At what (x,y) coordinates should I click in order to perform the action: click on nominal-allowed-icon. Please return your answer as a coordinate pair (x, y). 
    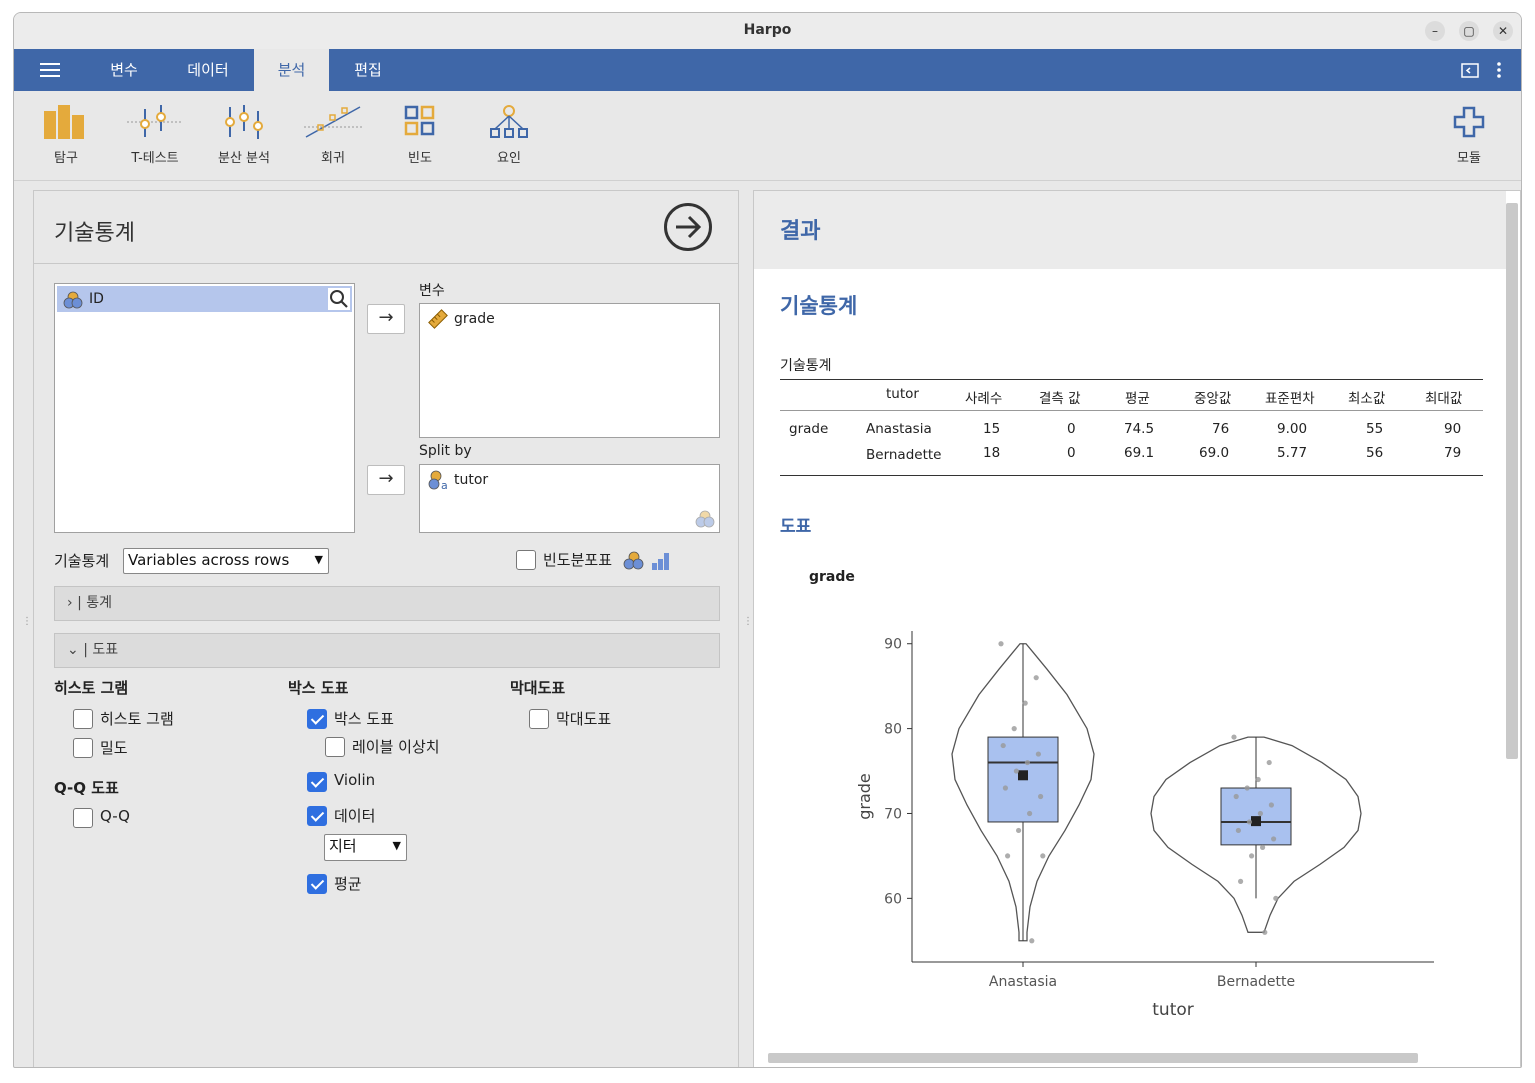
    Looking at the image, I should click on (705, 519).